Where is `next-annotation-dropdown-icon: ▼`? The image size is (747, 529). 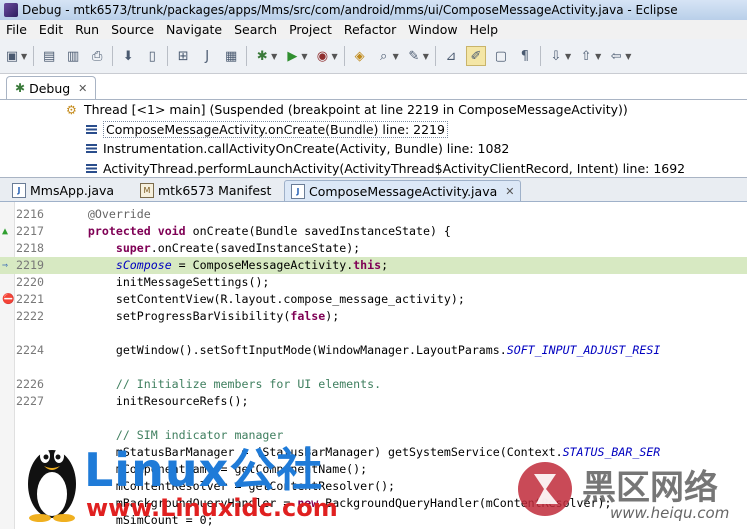 next-annotation-dropdown-icon: ▼ is located at coordinates (568, 56).